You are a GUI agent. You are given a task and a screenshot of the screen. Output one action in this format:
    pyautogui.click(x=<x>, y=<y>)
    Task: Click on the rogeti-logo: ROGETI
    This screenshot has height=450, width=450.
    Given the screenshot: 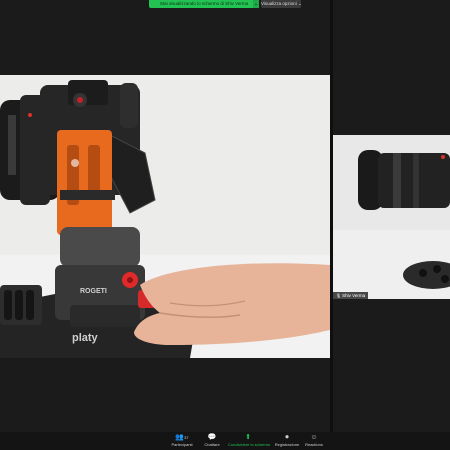 What is the action you would take?
    pyautogui.click(x=93, y=291)
    